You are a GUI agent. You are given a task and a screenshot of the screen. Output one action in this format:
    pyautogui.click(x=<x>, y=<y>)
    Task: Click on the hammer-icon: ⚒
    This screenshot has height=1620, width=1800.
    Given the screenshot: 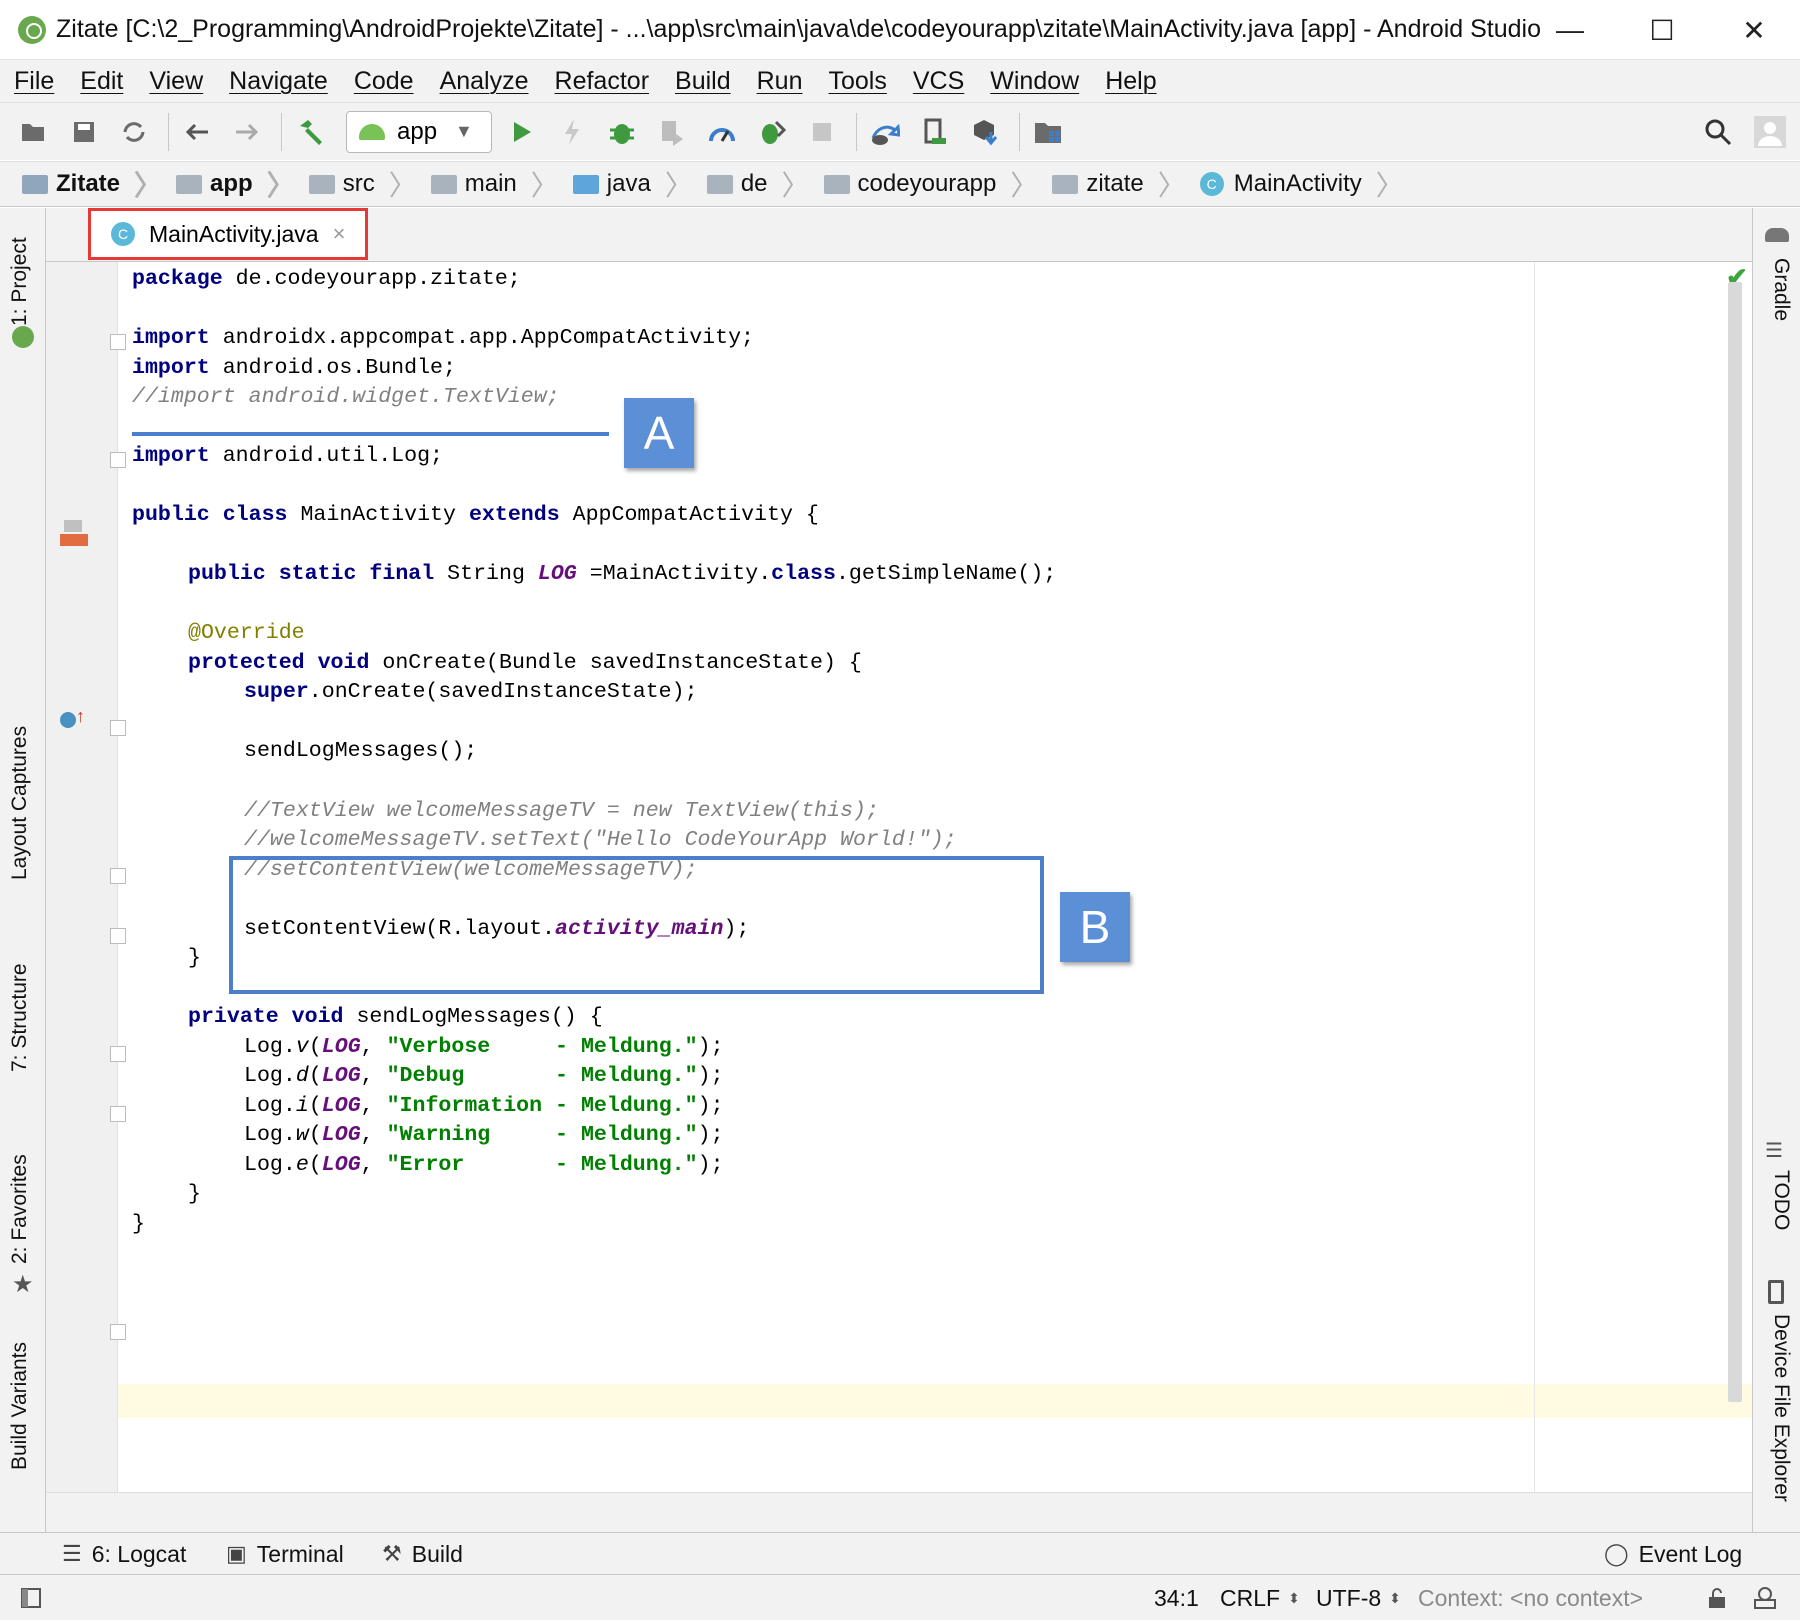 What is the action you would take?
    pyautogui.click(x=392, y=1553)
    